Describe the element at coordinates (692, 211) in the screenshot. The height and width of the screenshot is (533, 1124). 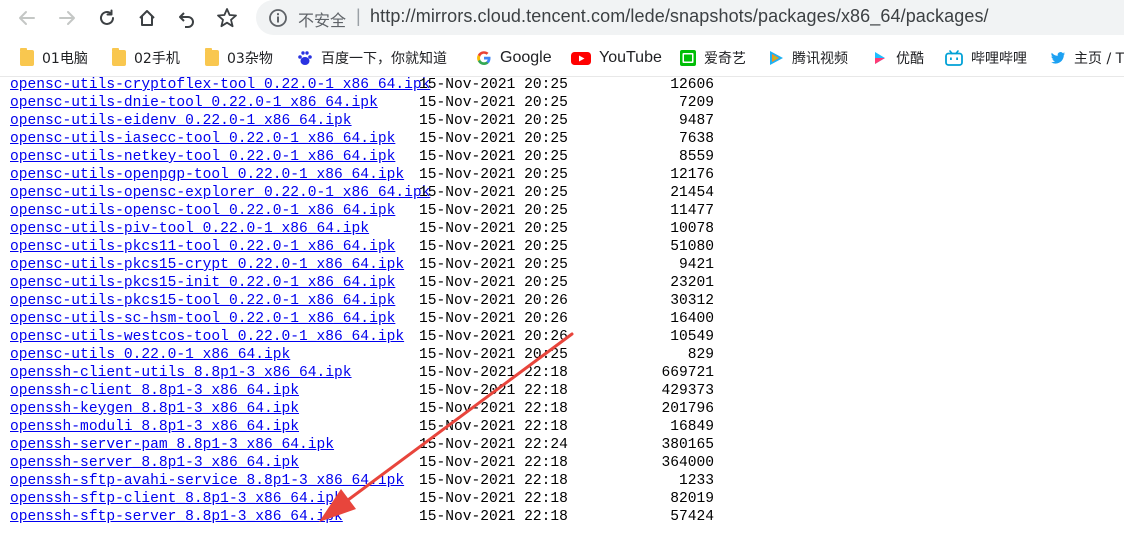
I see `file-size: 11477` at that location.